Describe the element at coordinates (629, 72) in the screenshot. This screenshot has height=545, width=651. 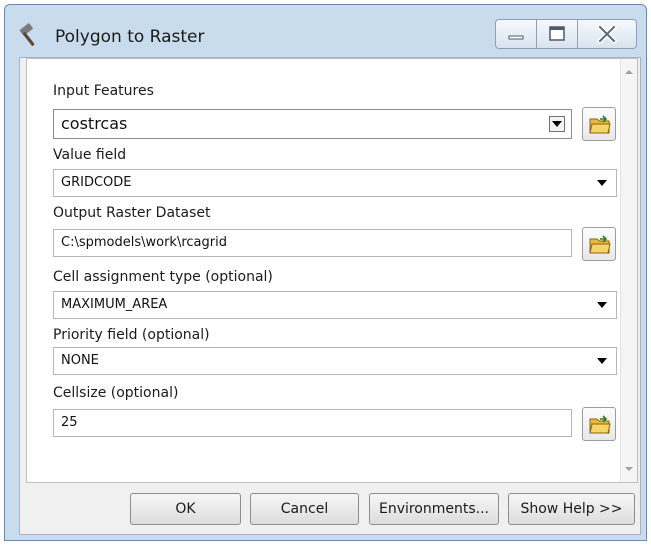
I see `scroll-up-icon` at that location.